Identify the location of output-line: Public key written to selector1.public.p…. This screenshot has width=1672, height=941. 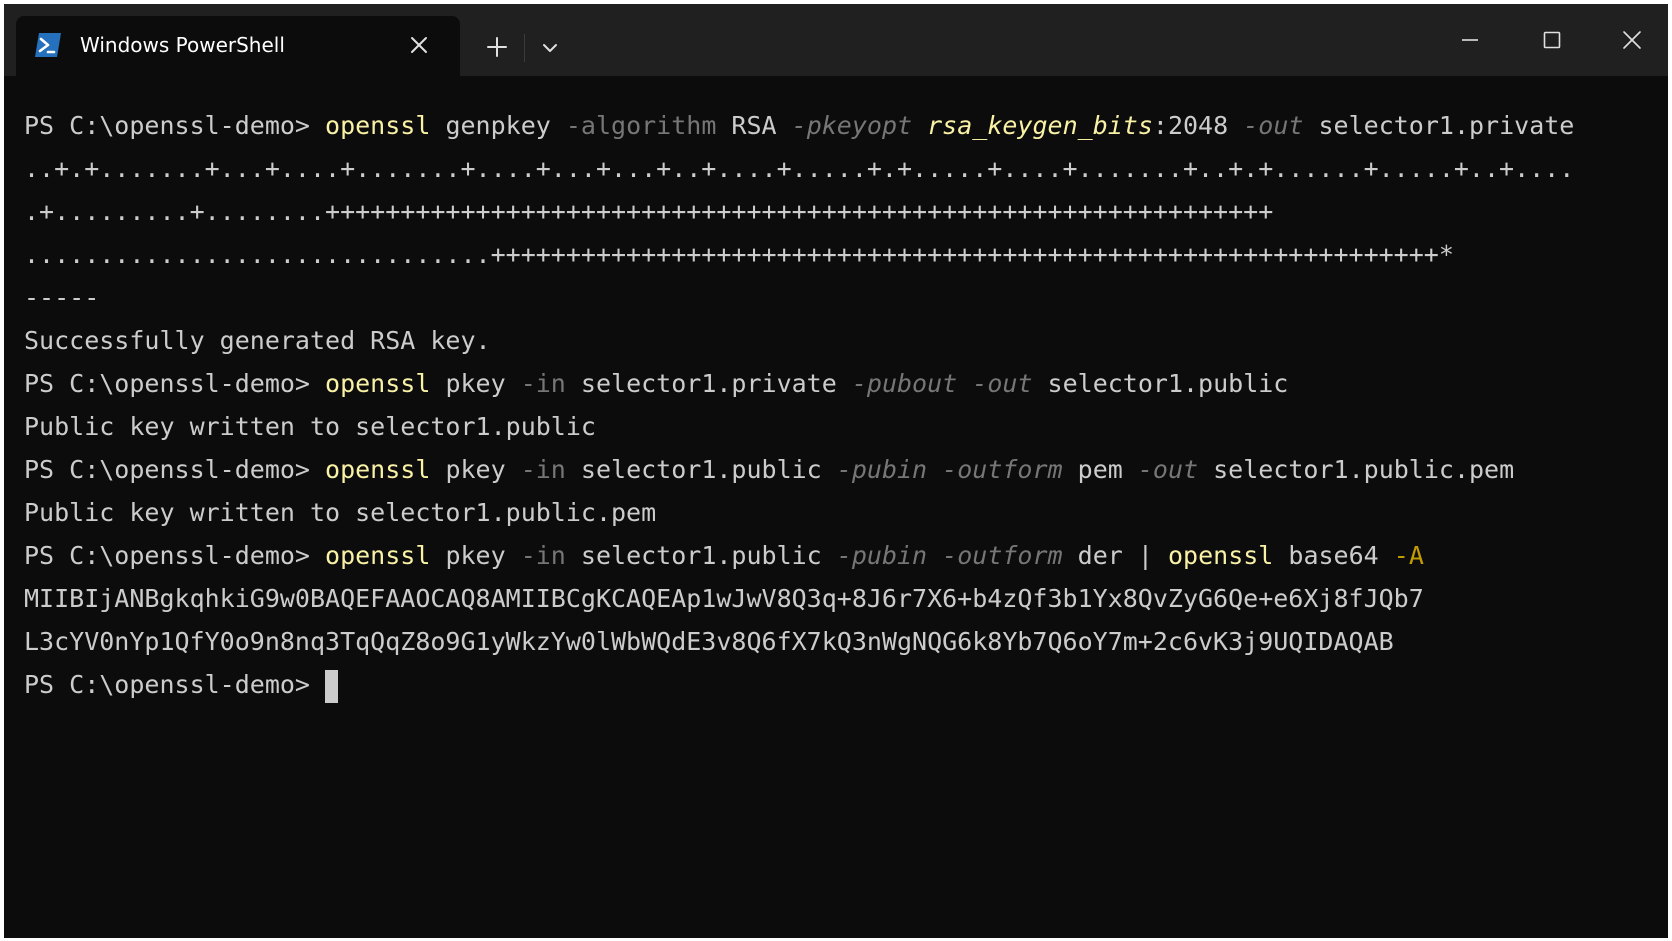
(340, 512).